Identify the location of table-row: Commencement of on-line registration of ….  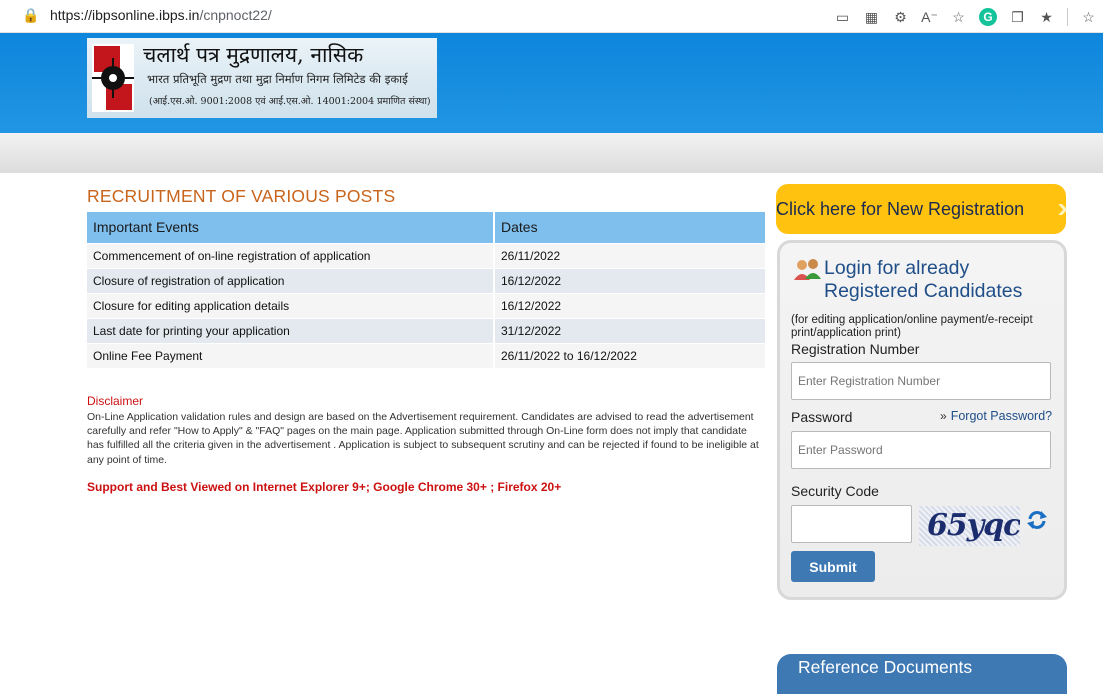
(427, 255).